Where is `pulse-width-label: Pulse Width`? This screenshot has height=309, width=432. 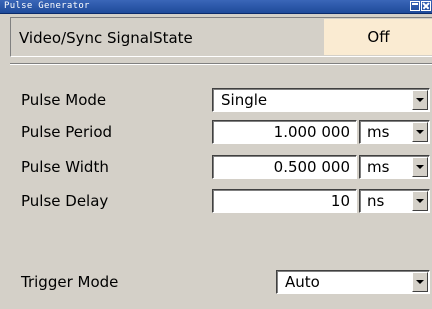
pulse-width-label: Pulse Width is located at coordinates (65, 167).